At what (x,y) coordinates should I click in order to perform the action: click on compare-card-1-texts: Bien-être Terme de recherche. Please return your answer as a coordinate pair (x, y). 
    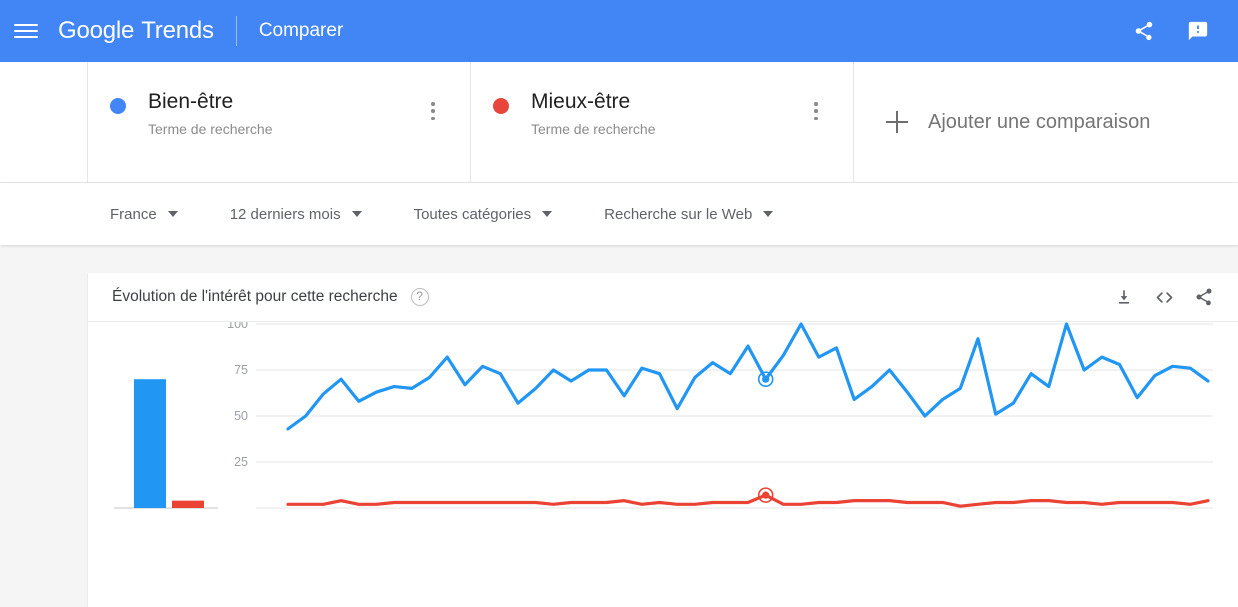
    Looking at the image, I should click on (210, 112).